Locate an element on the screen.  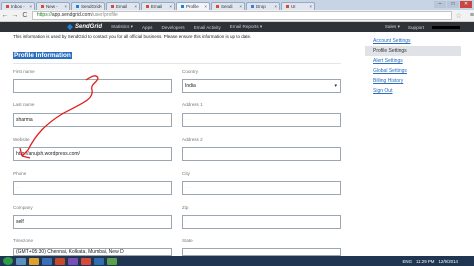
state-field: · · is located at coordinates (261, 252).